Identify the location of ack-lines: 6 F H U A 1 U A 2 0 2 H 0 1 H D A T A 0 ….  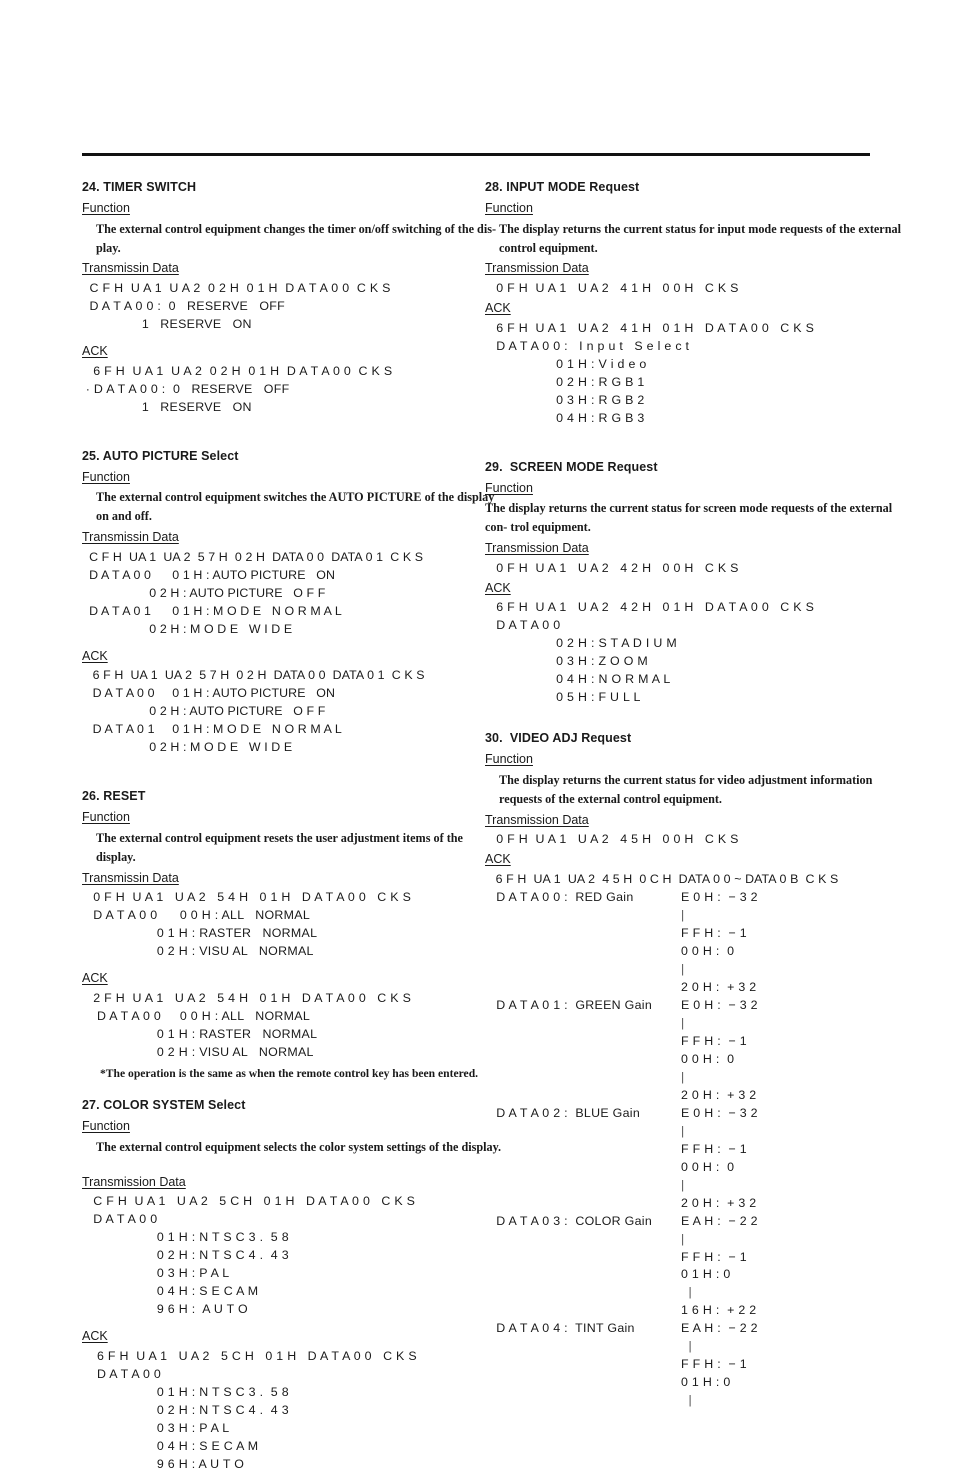
(239, 388).